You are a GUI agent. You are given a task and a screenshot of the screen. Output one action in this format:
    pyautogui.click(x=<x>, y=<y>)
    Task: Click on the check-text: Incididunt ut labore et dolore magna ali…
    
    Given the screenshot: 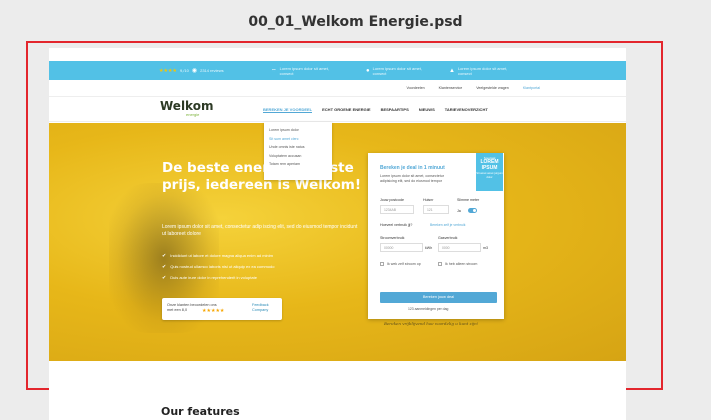 What is the action you would take?
    pyautogui.click(x=221, y=255)
    